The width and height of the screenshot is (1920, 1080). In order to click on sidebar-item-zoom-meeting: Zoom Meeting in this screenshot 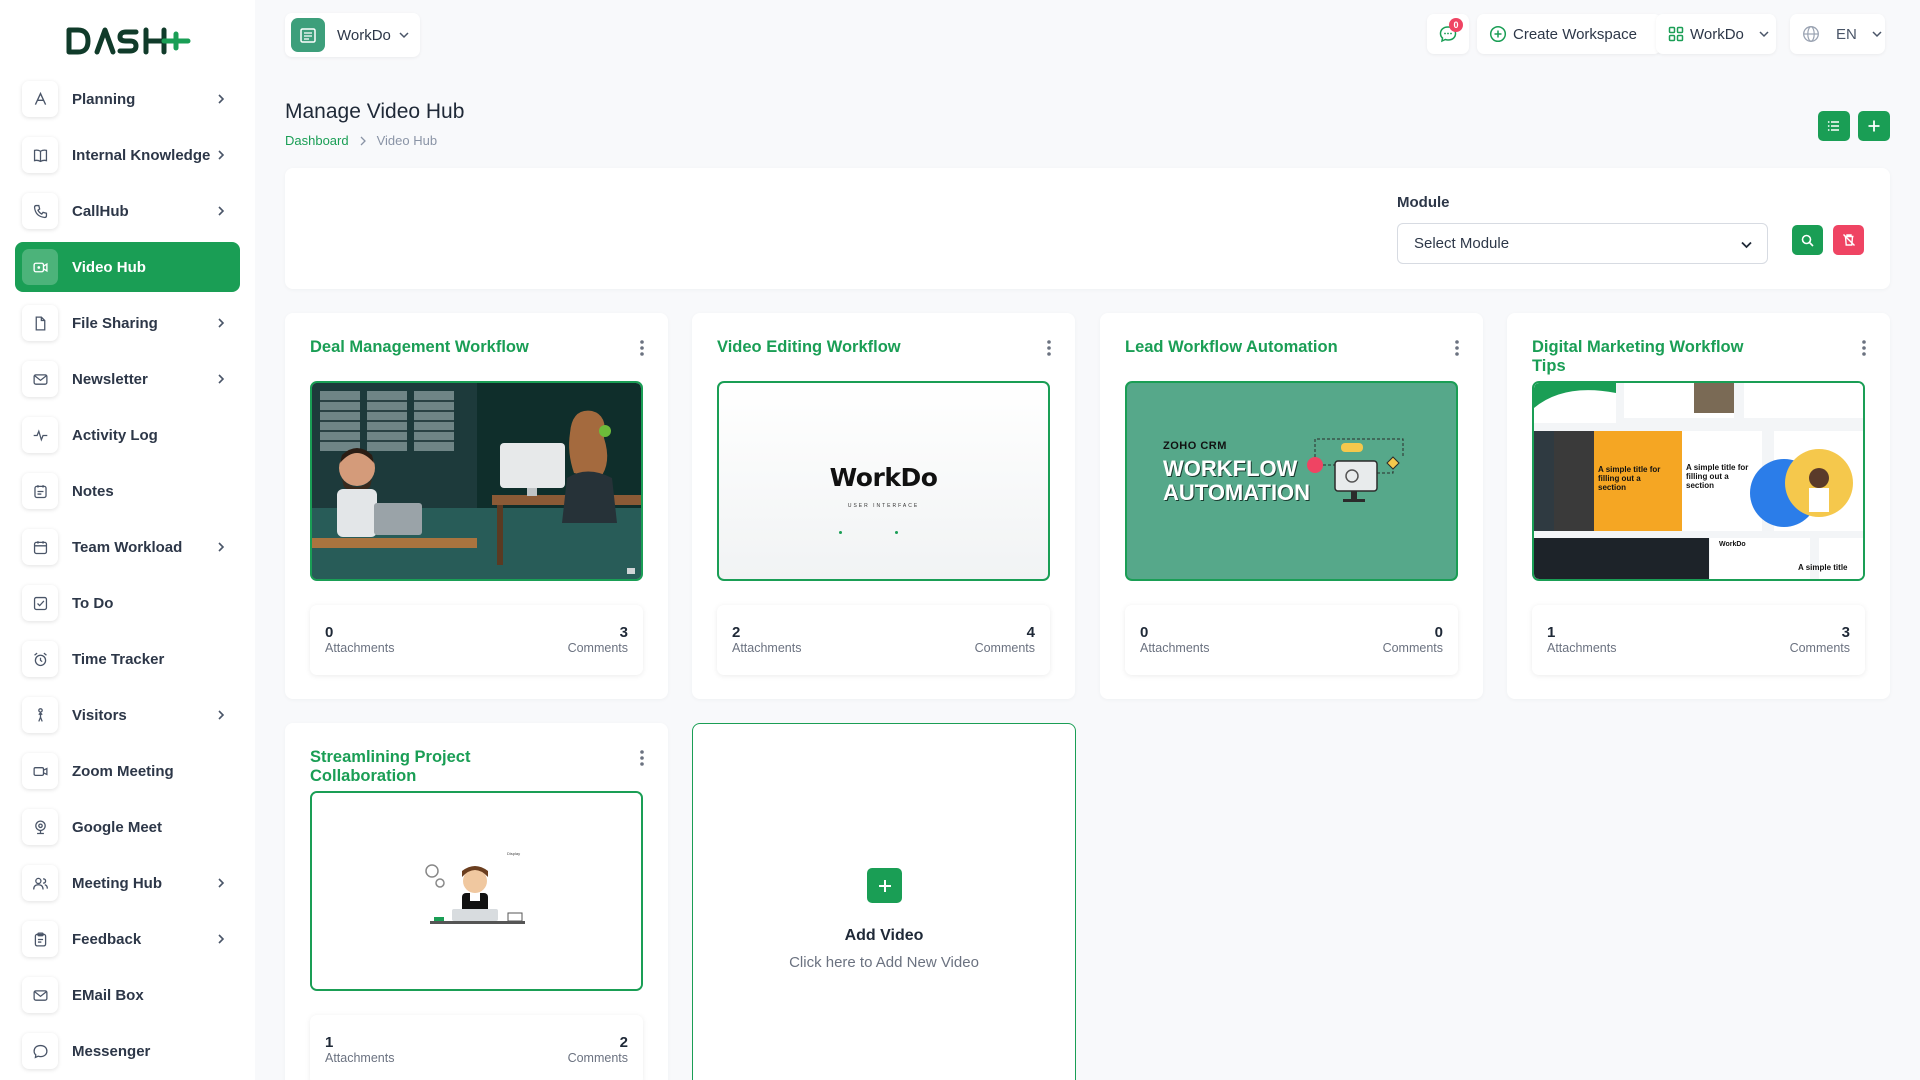, I will do `click(127, 771)`.